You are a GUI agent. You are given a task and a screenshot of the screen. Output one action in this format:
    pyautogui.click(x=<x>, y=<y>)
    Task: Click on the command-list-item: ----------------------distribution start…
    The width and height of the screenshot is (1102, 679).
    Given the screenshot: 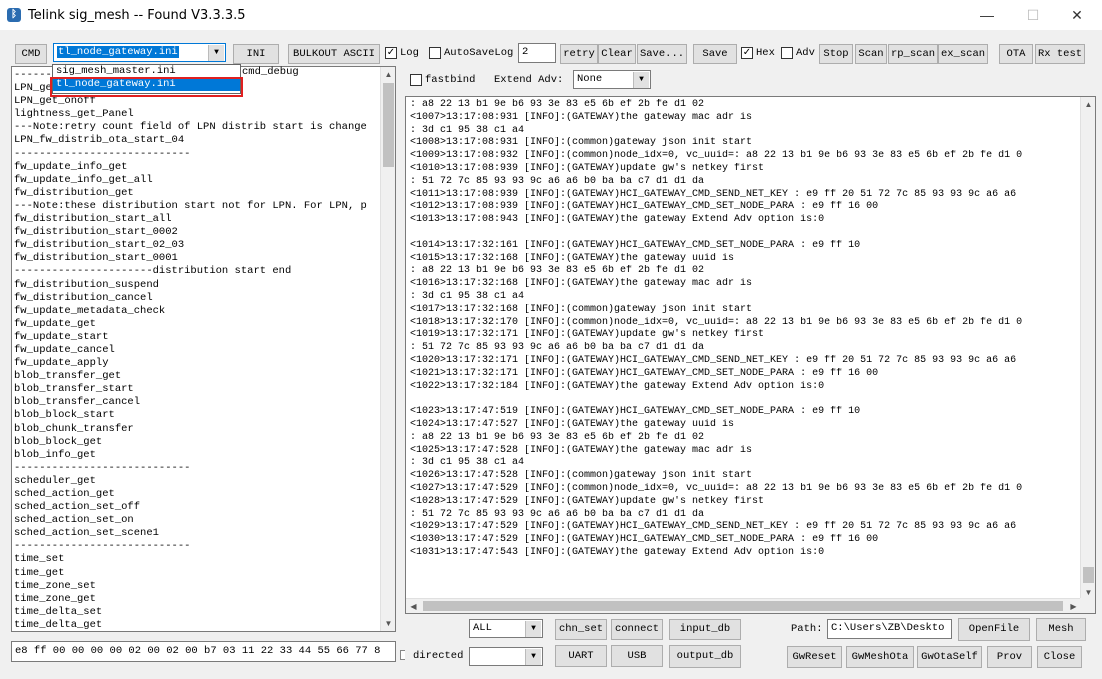 What is the action you would take?
    pyautogui.click(x=198, y=271)
    